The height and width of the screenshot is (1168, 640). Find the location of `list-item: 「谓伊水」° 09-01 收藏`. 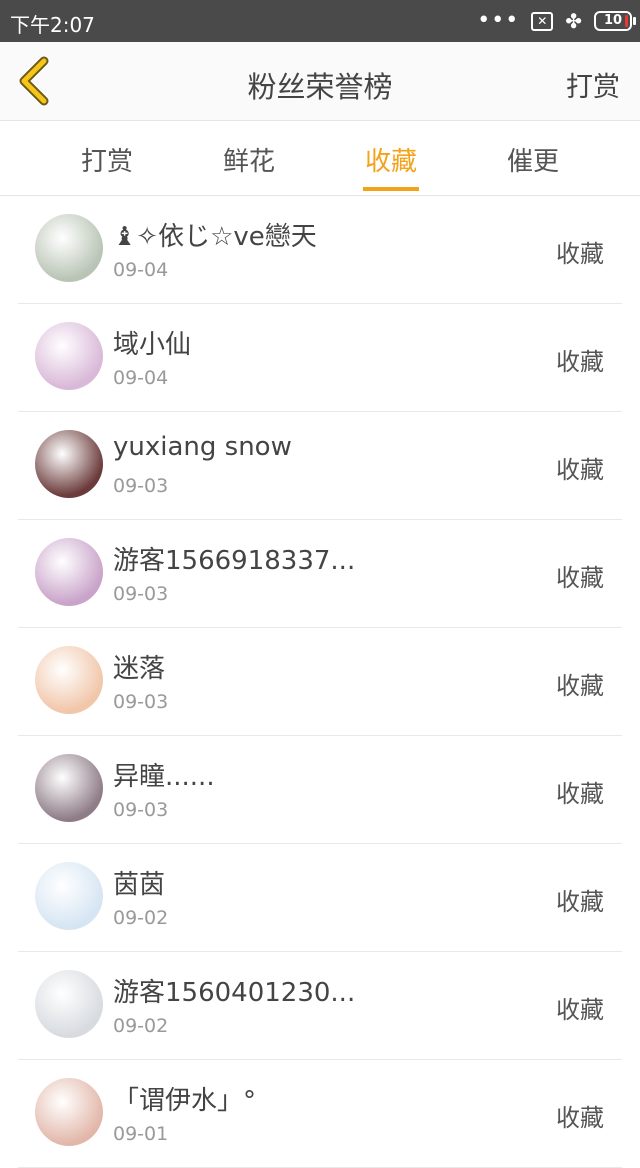

list-item: 「谓伊水」° 09-01 收藏 is located at coordinates (320, 1114).